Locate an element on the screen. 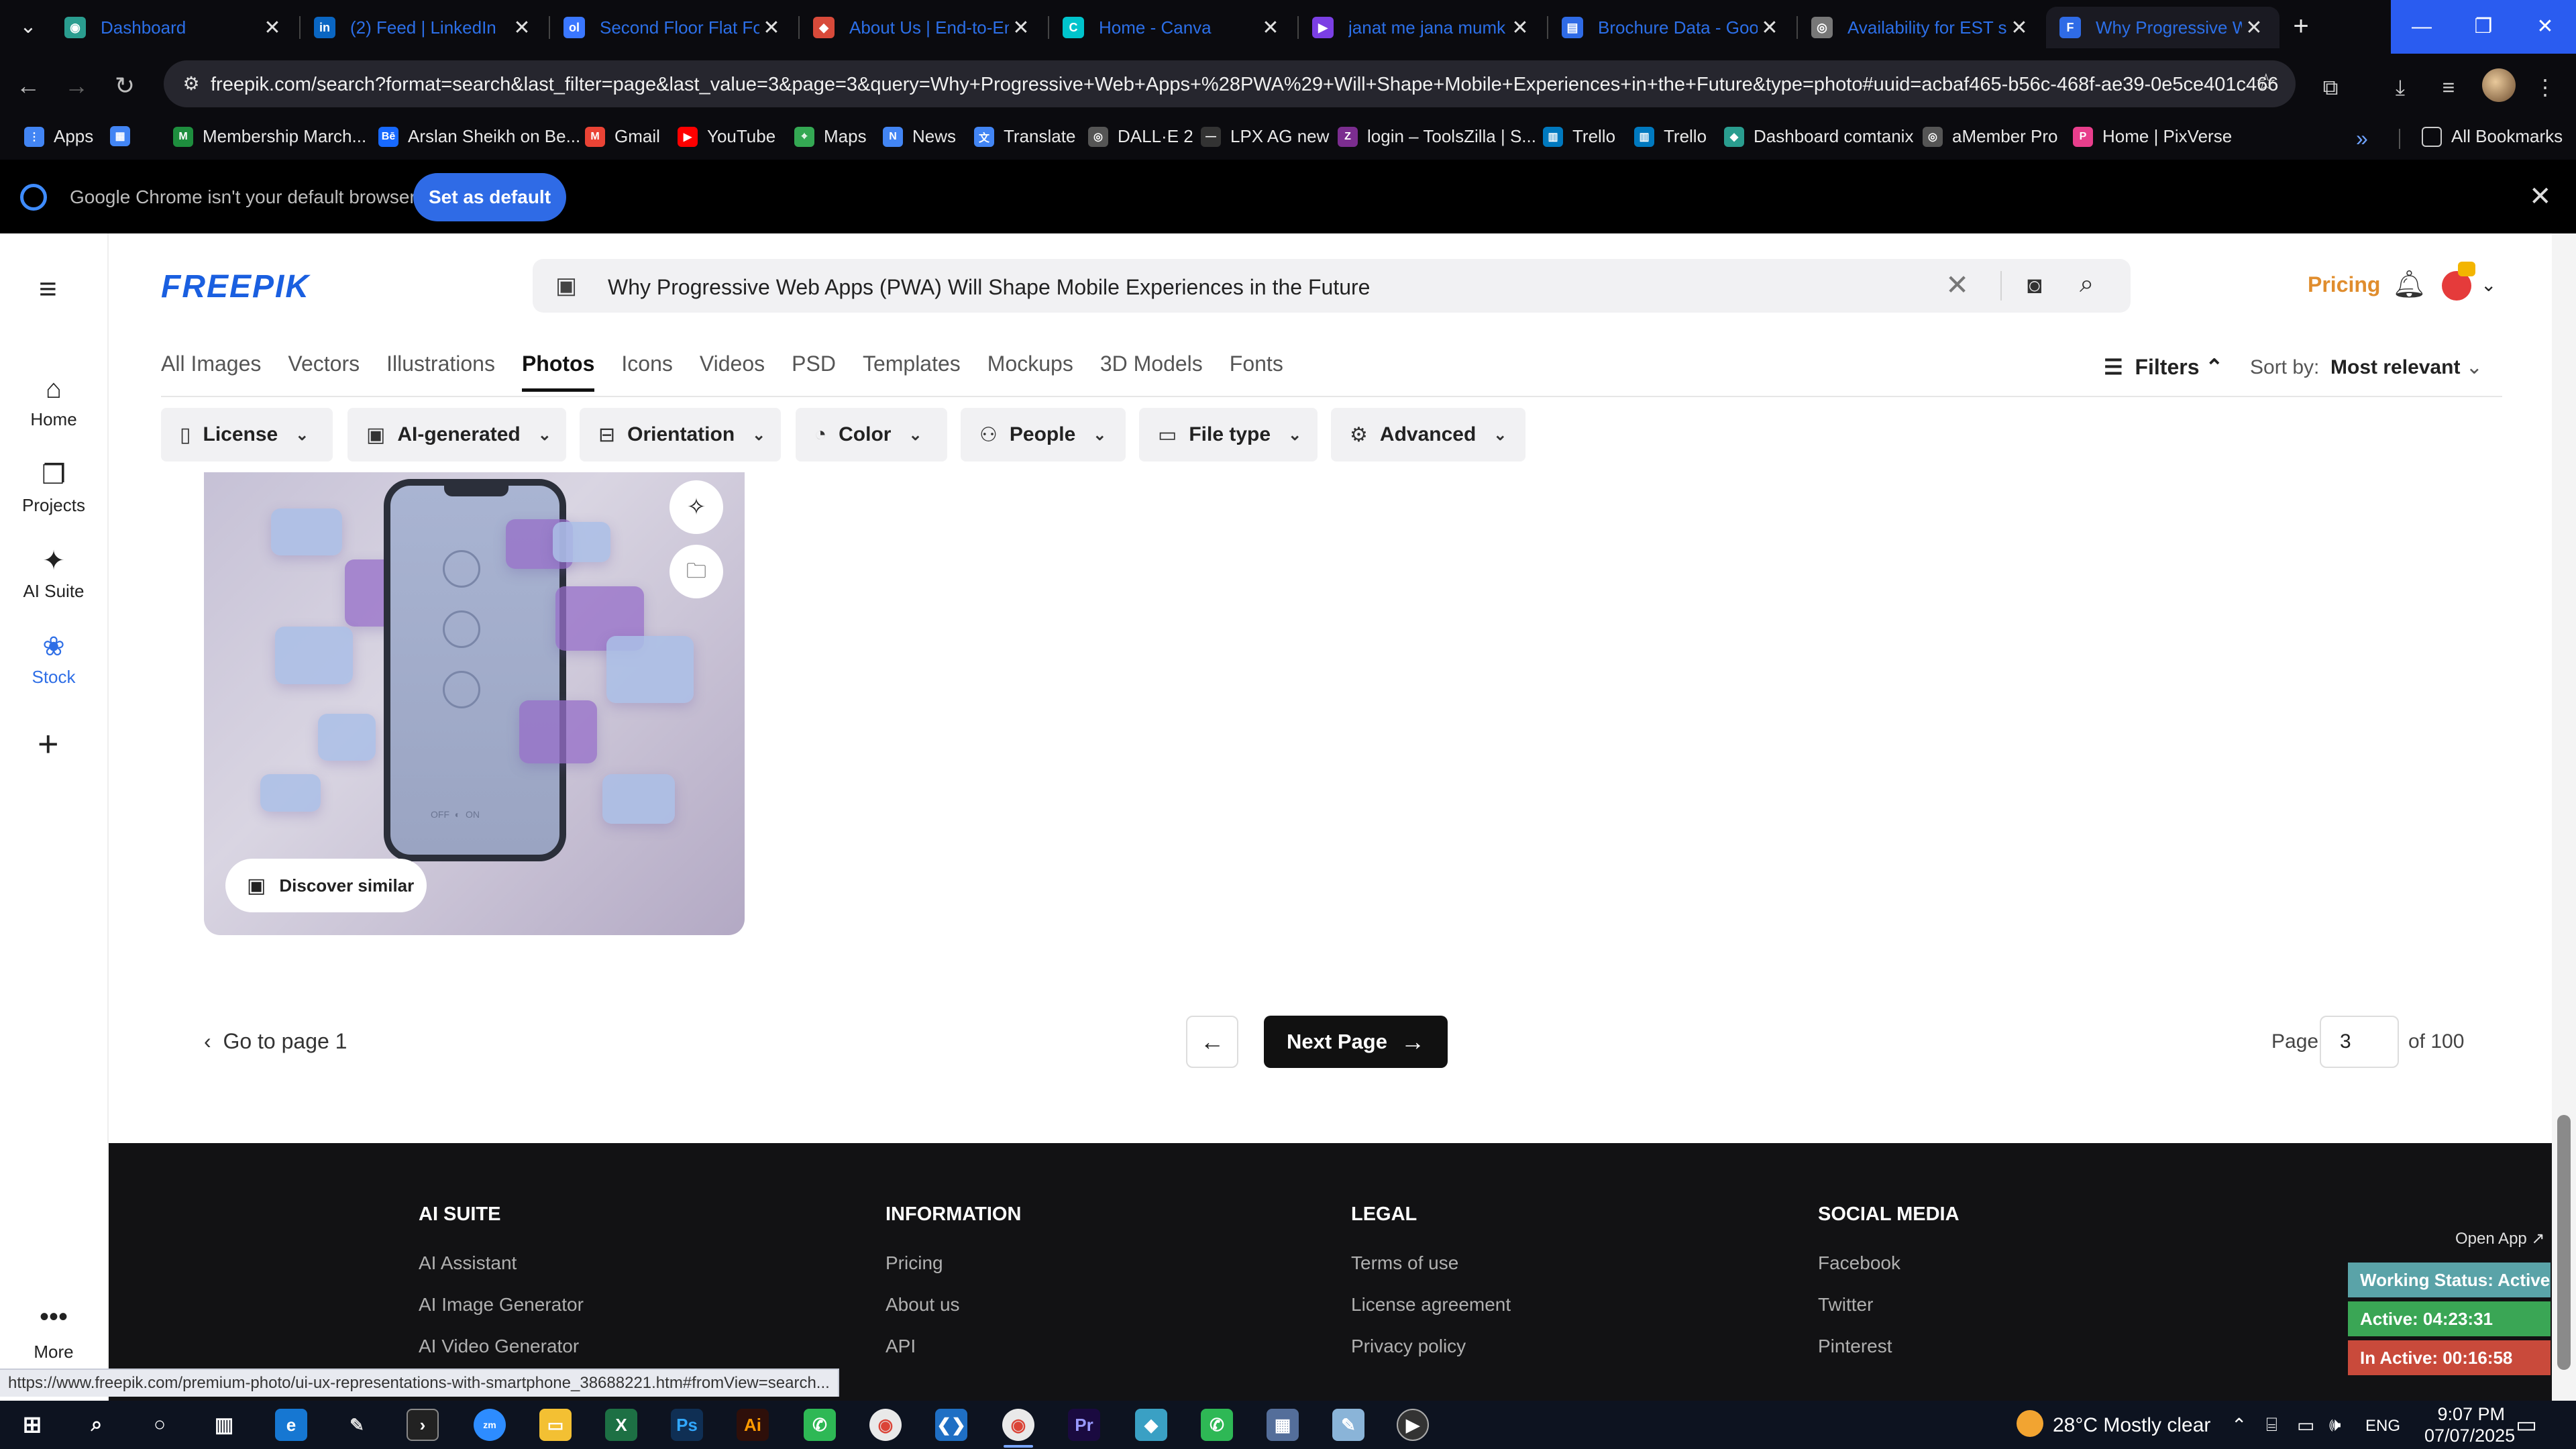  bookmark-star-icon: ☆ is located at coordinates (2266, 82).